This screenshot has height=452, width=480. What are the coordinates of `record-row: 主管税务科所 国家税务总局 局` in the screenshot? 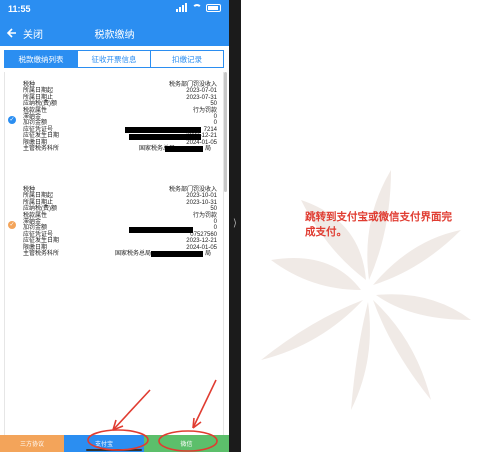 It's located at (114, 253).